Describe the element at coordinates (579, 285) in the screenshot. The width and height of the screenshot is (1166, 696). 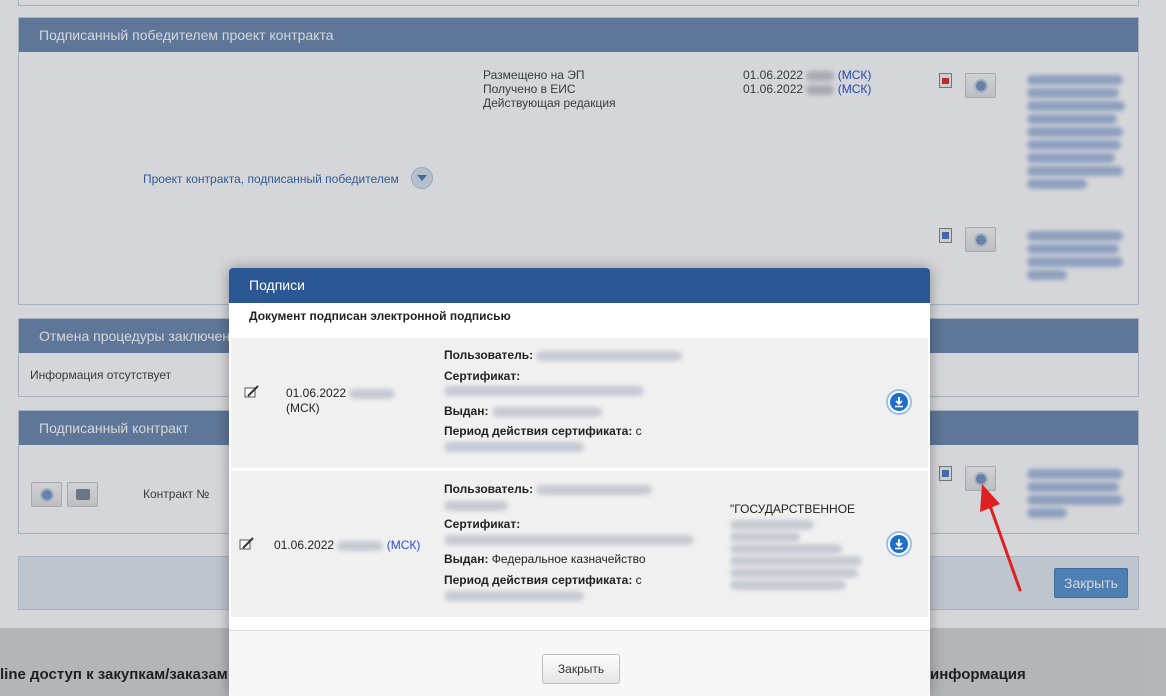
I see `modal-title: Подписи` at that location.